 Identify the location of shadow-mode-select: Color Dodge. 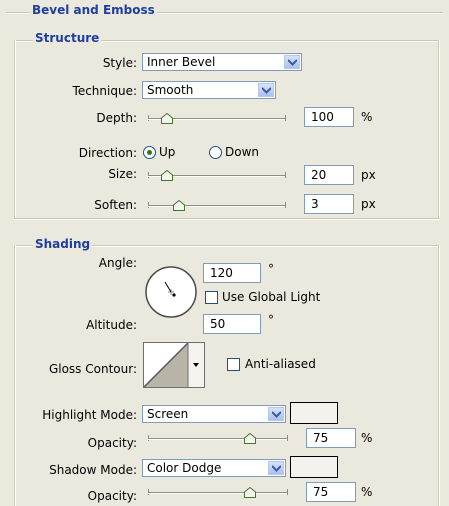
(214, 468).